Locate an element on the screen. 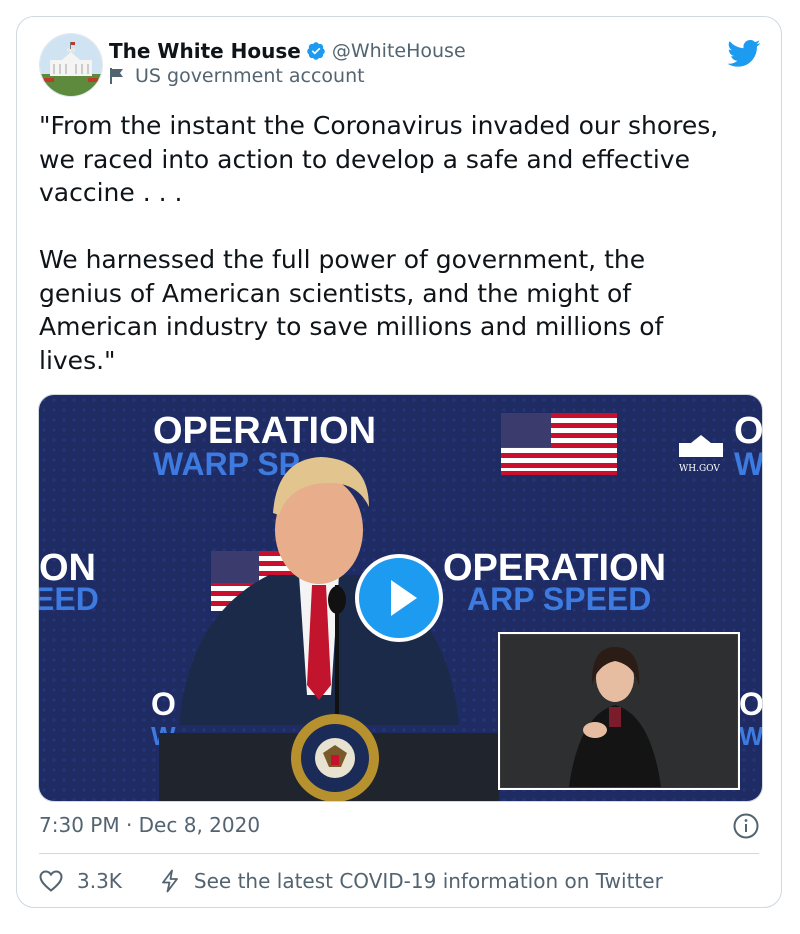 Image resolution: width=800 pixels, height=934 pixels. like-count: 3.3K is located at coordinates (99, 881).